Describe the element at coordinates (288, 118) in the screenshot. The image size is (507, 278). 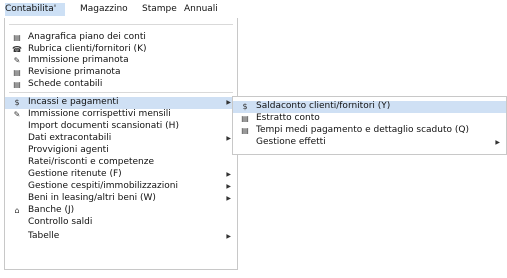
I see `menu-item-label: Estratto conto` at that location.